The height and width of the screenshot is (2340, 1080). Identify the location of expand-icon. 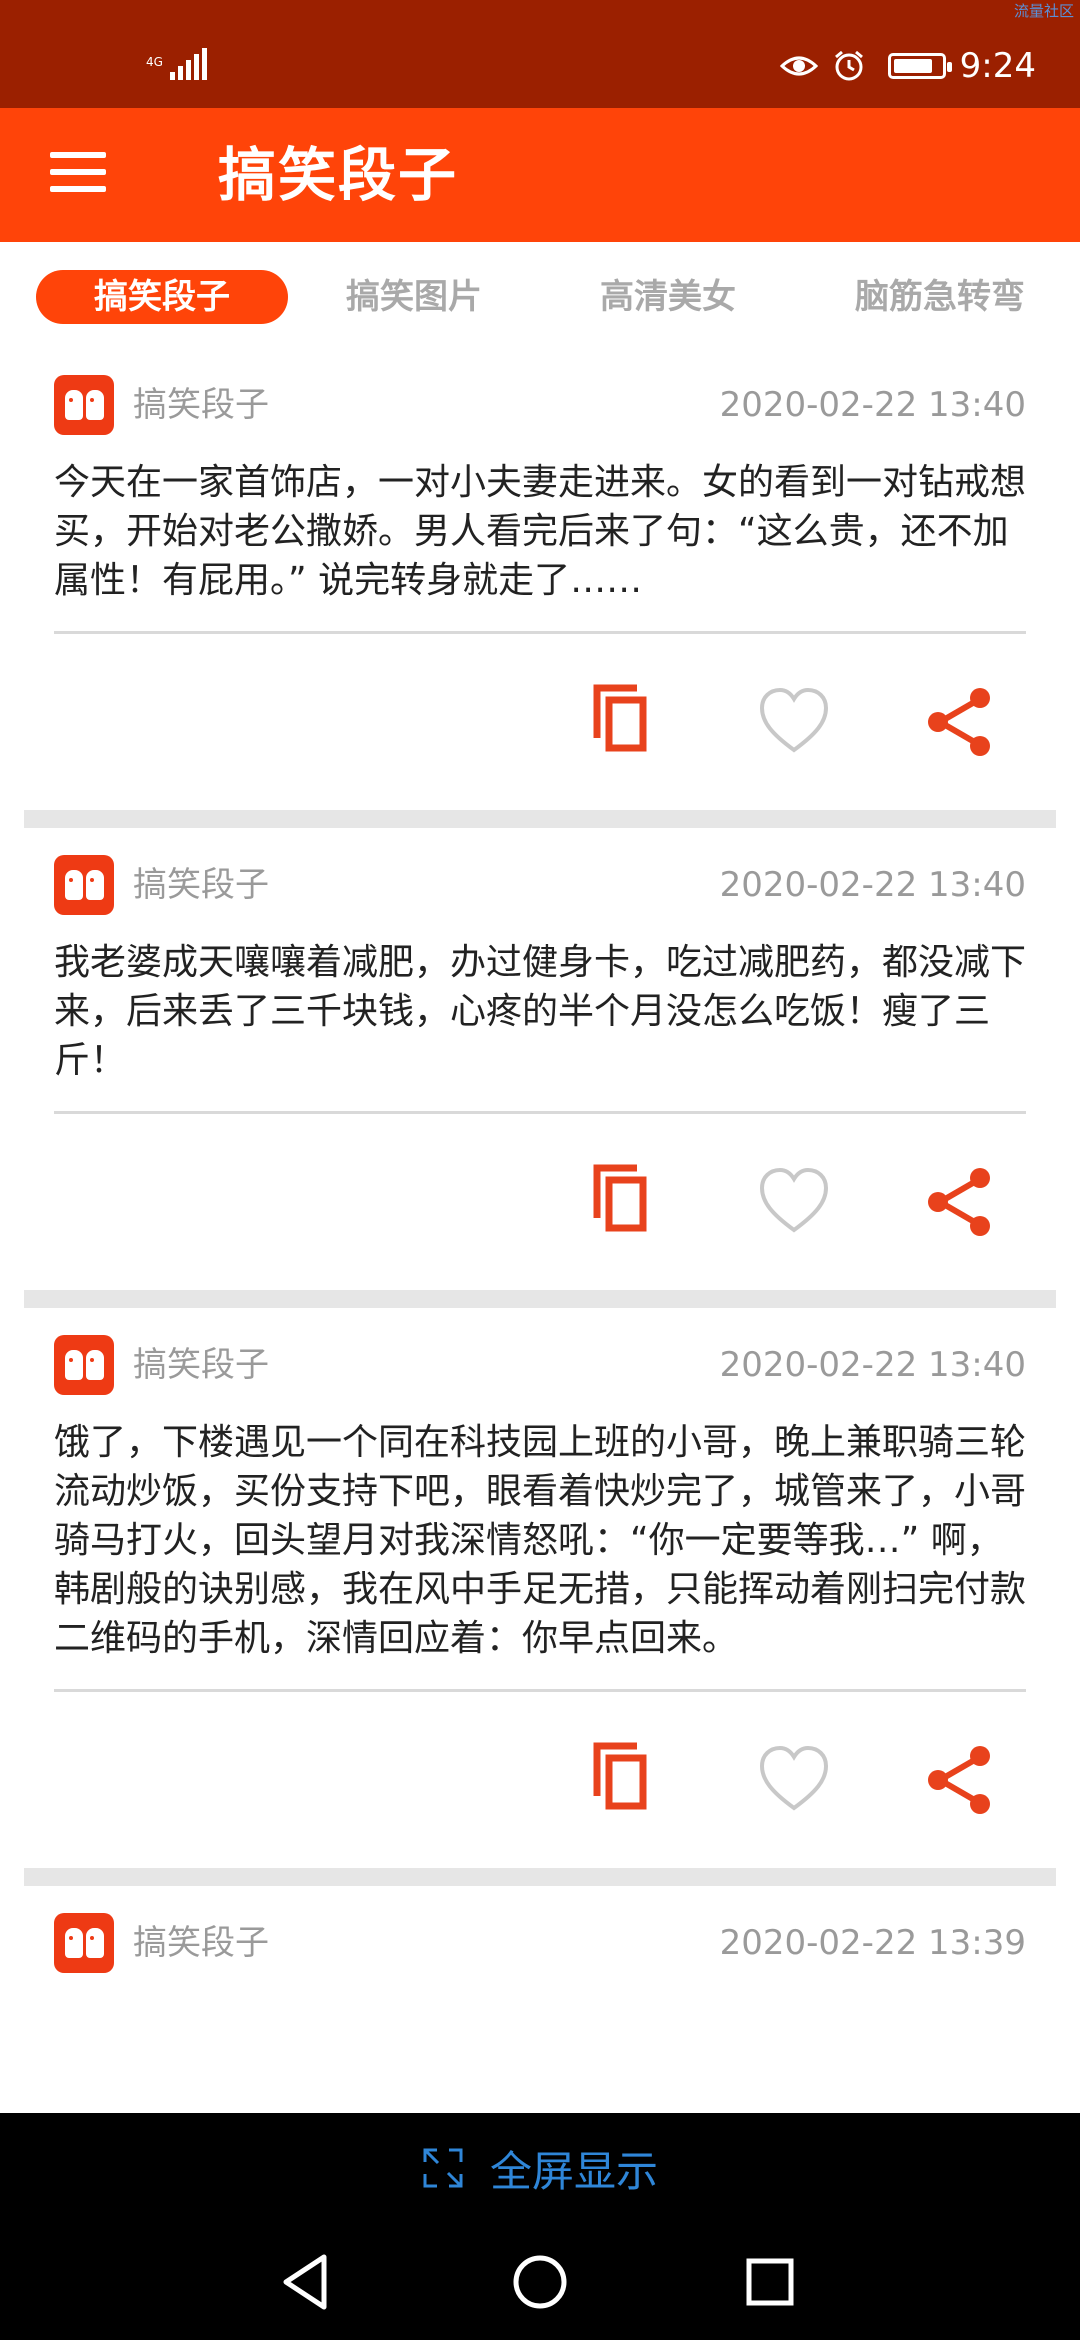
(443, 2168).